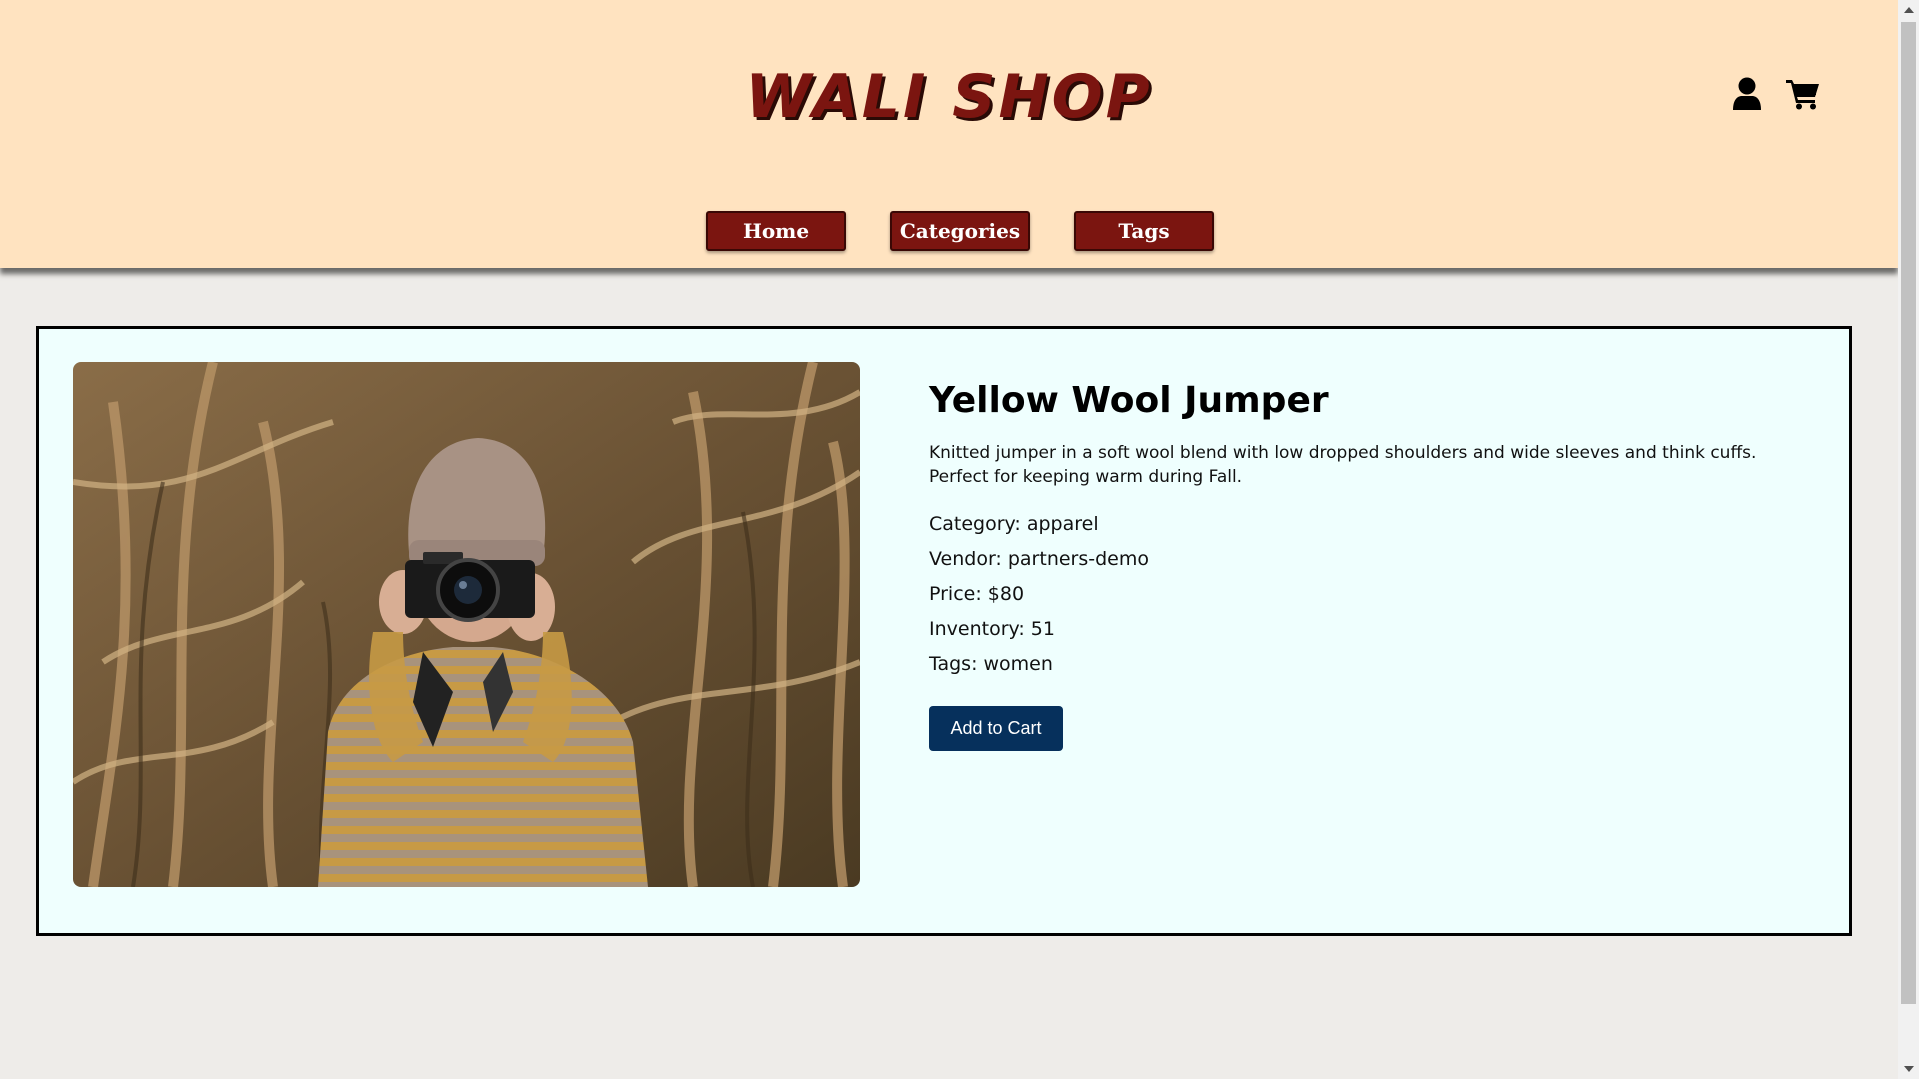 The image size is (1919, 1079). What do you see at coordinates (776, 231) in the screenshot?
I see `nav-home-button: Home` at bounding box center [776, 231].